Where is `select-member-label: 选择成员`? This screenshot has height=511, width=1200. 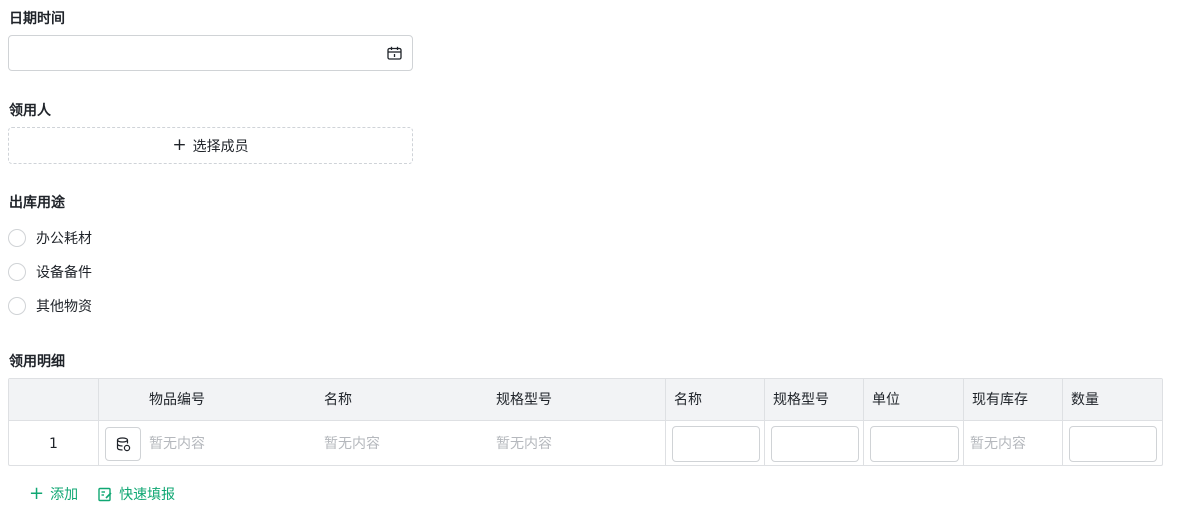
select-member-label: 选择成员 is located at coordinates (220, 146).